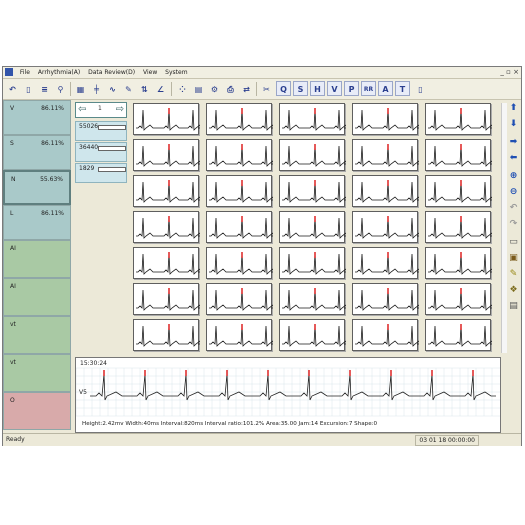  What do you see at coordinates (283, 88) in the screenshot?
I see `filter-q-button: Q` at bounding box center [283, 88].